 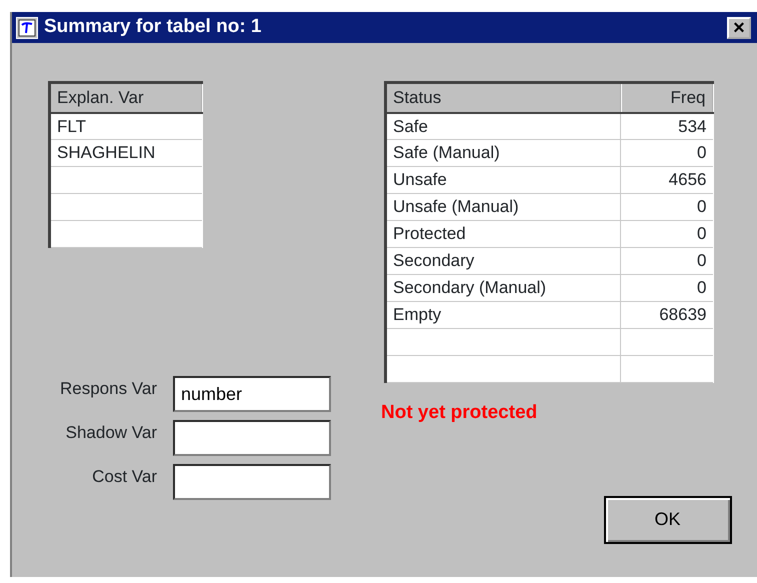 I want to click on field-label: Respons Var, so click(x=107, y=389).